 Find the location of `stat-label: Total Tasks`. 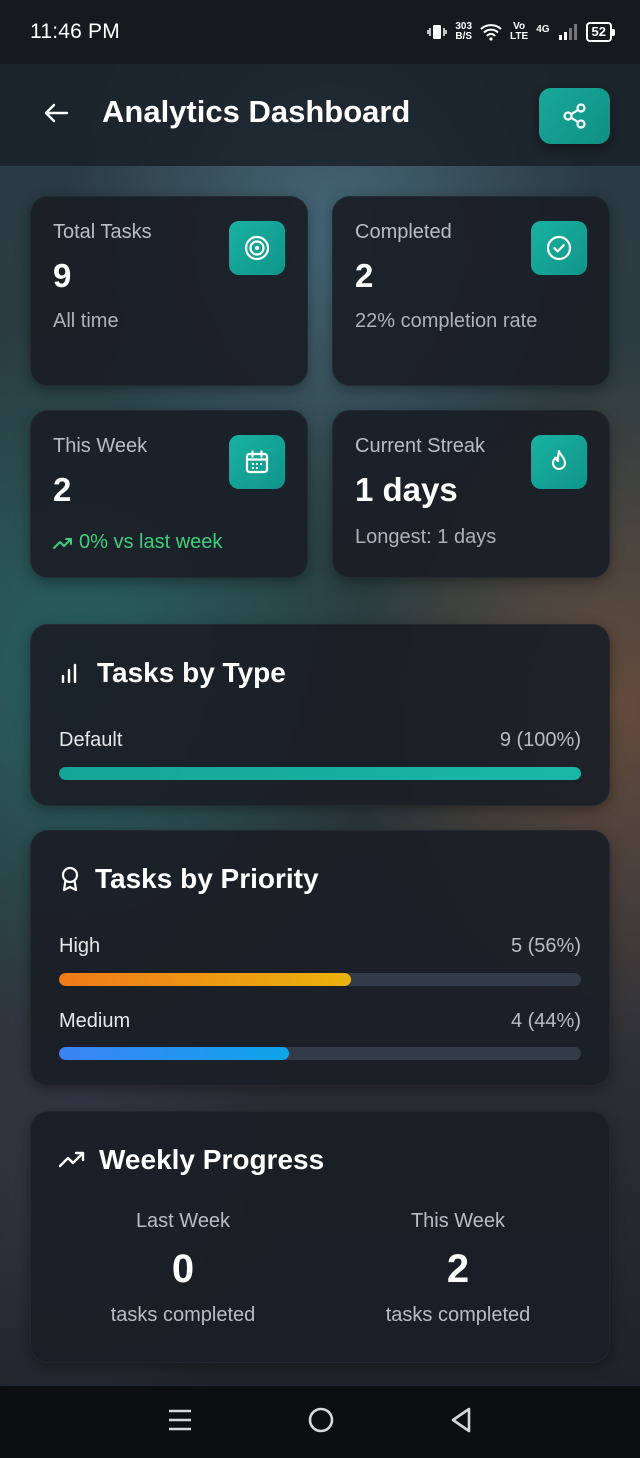

stat-label: Total Tasks is located at coordinates (102, 232).